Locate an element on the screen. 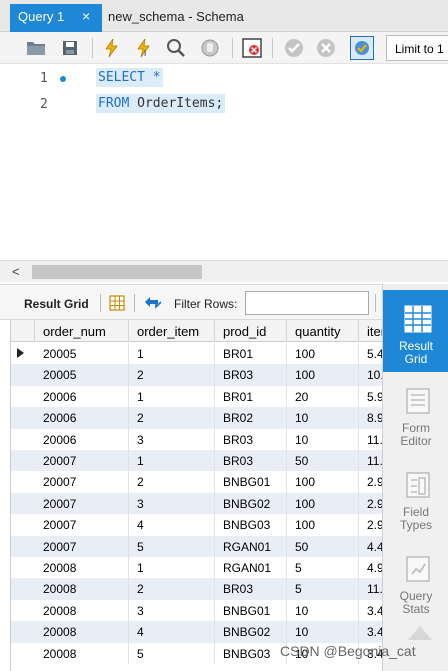 The width and height of the screenshot is (448, 671). table-row: 200062BR02108.99 is located at coordinates (196, 418).